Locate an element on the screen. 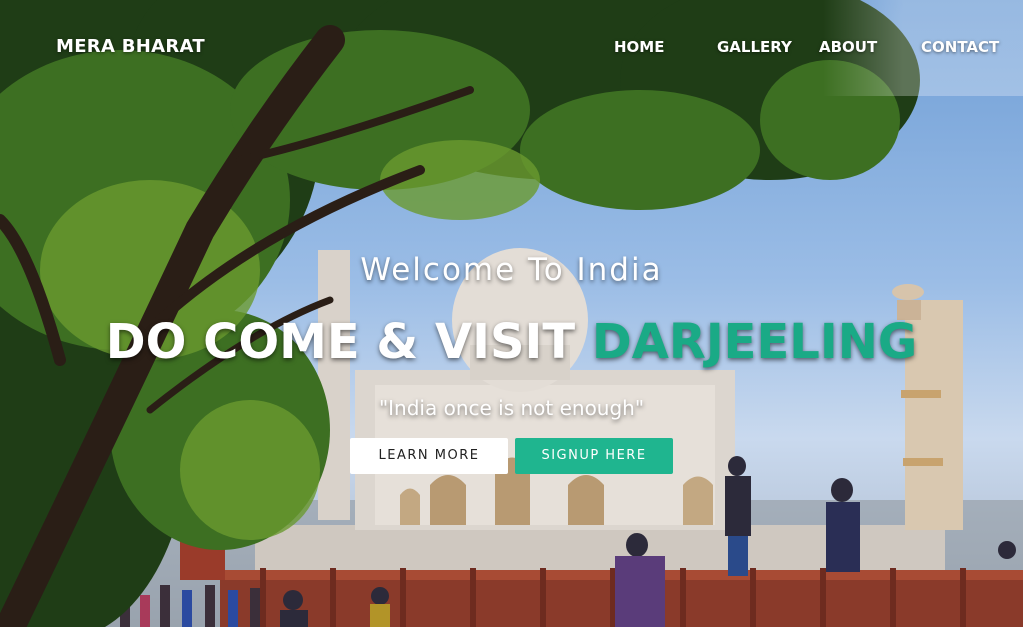 The image size is (1023, 627). nav-link-about: ABOUT is located at coordinates (848, 47).